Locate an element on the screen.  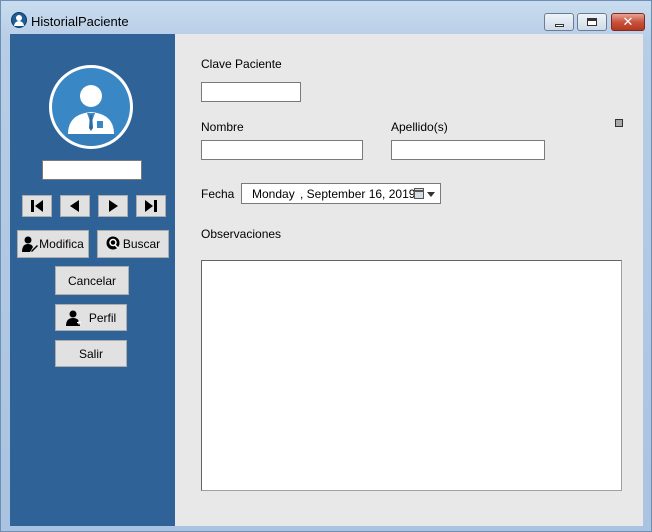
previous-record-button is located at coordinates (75, 206).